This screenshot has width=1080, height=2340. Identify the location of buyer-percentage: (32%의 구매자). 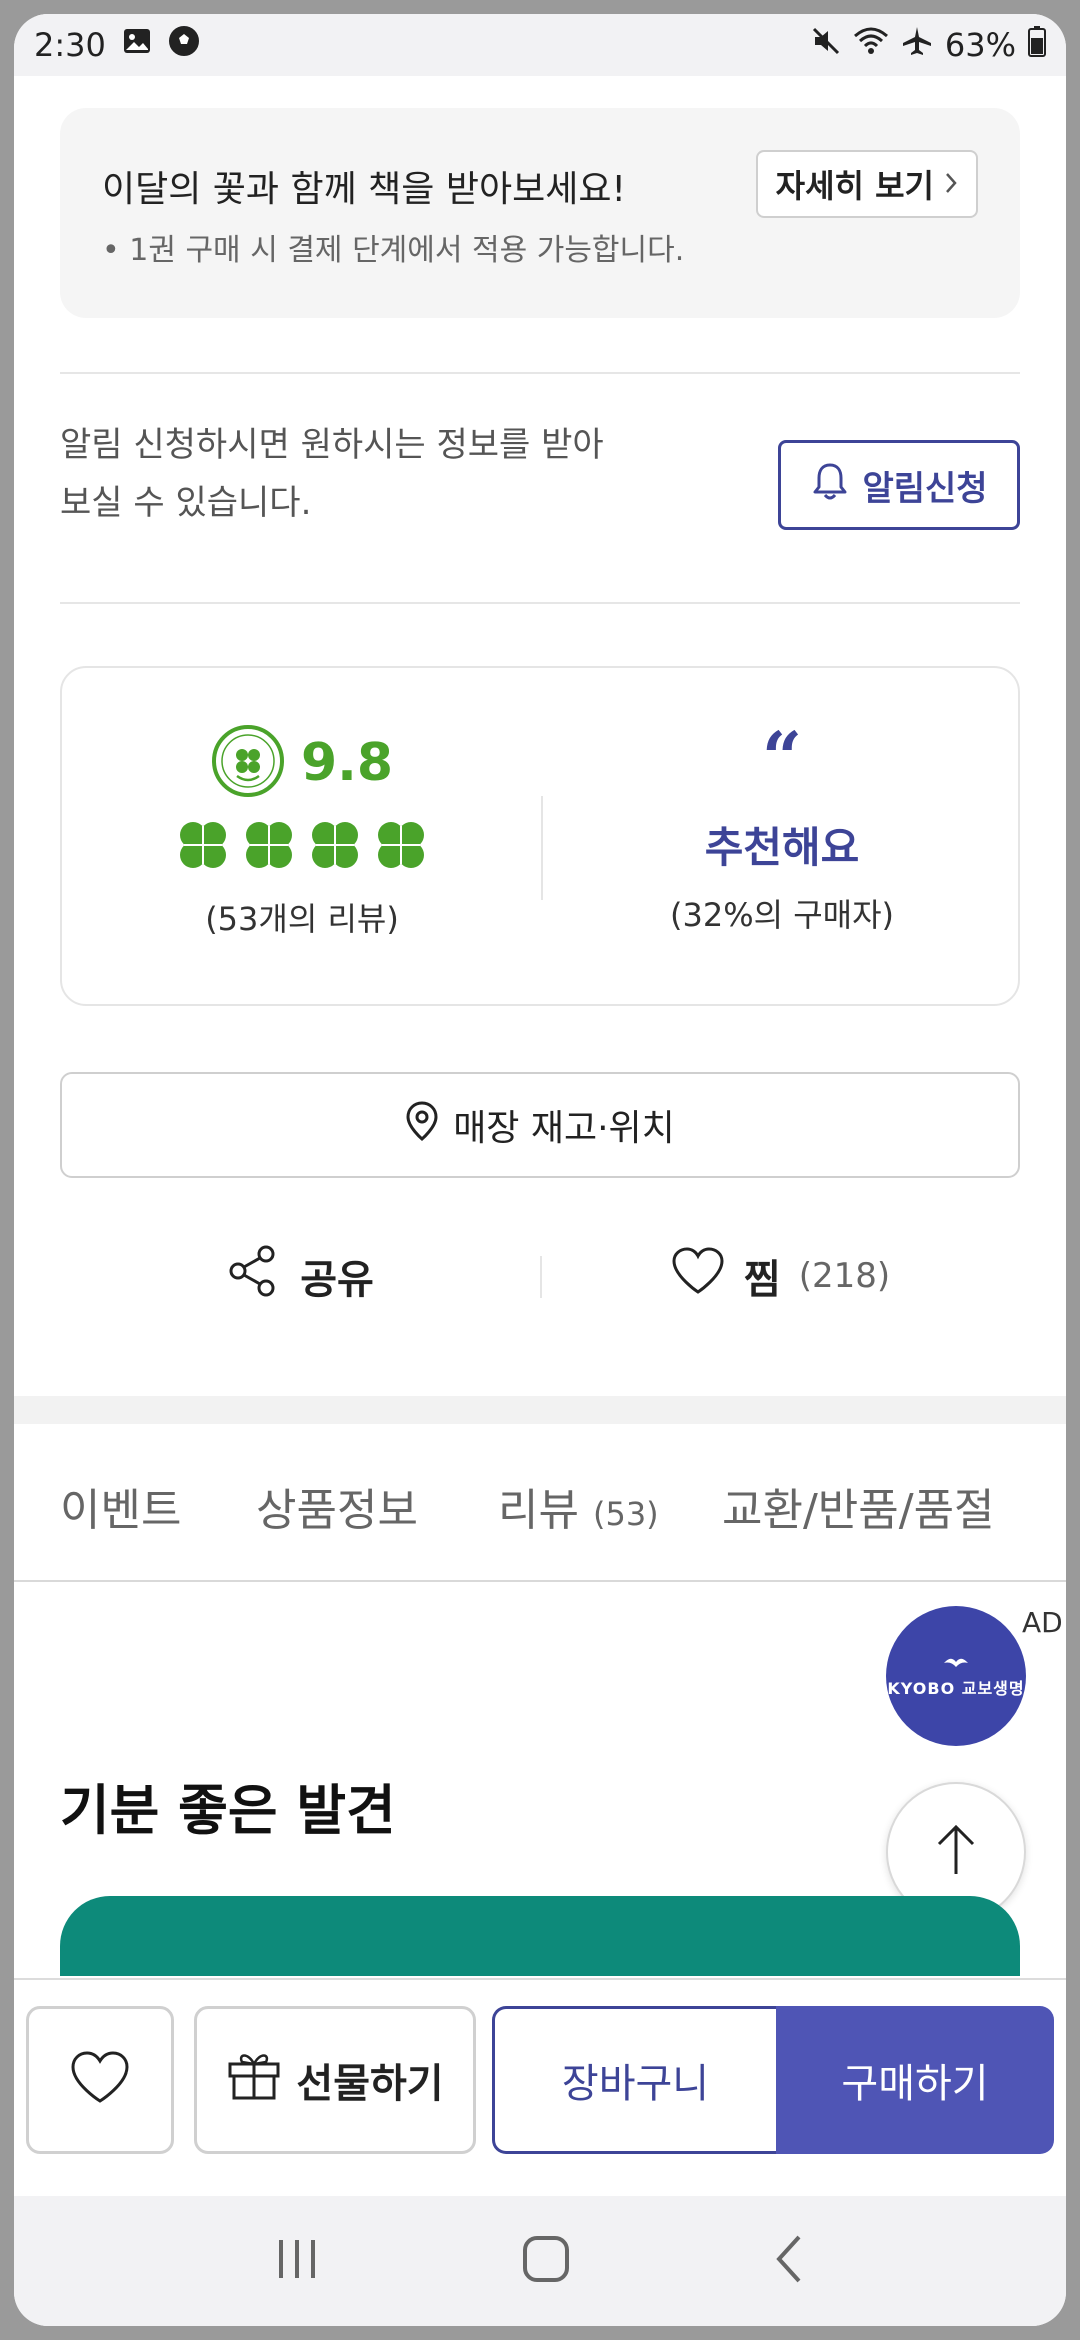
(782, 915).